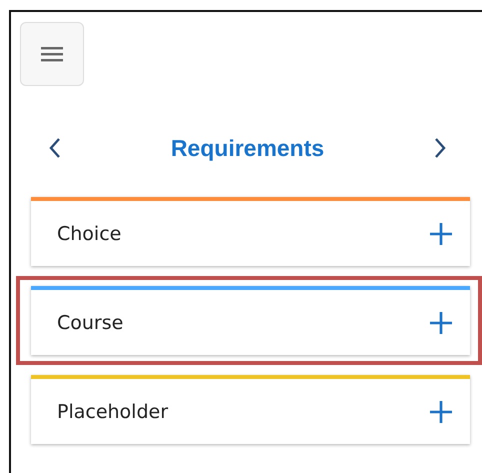  Describe the element at coordinates (250, 409) in the screenshot. I see `requirement-card: Placeholder` at that location.